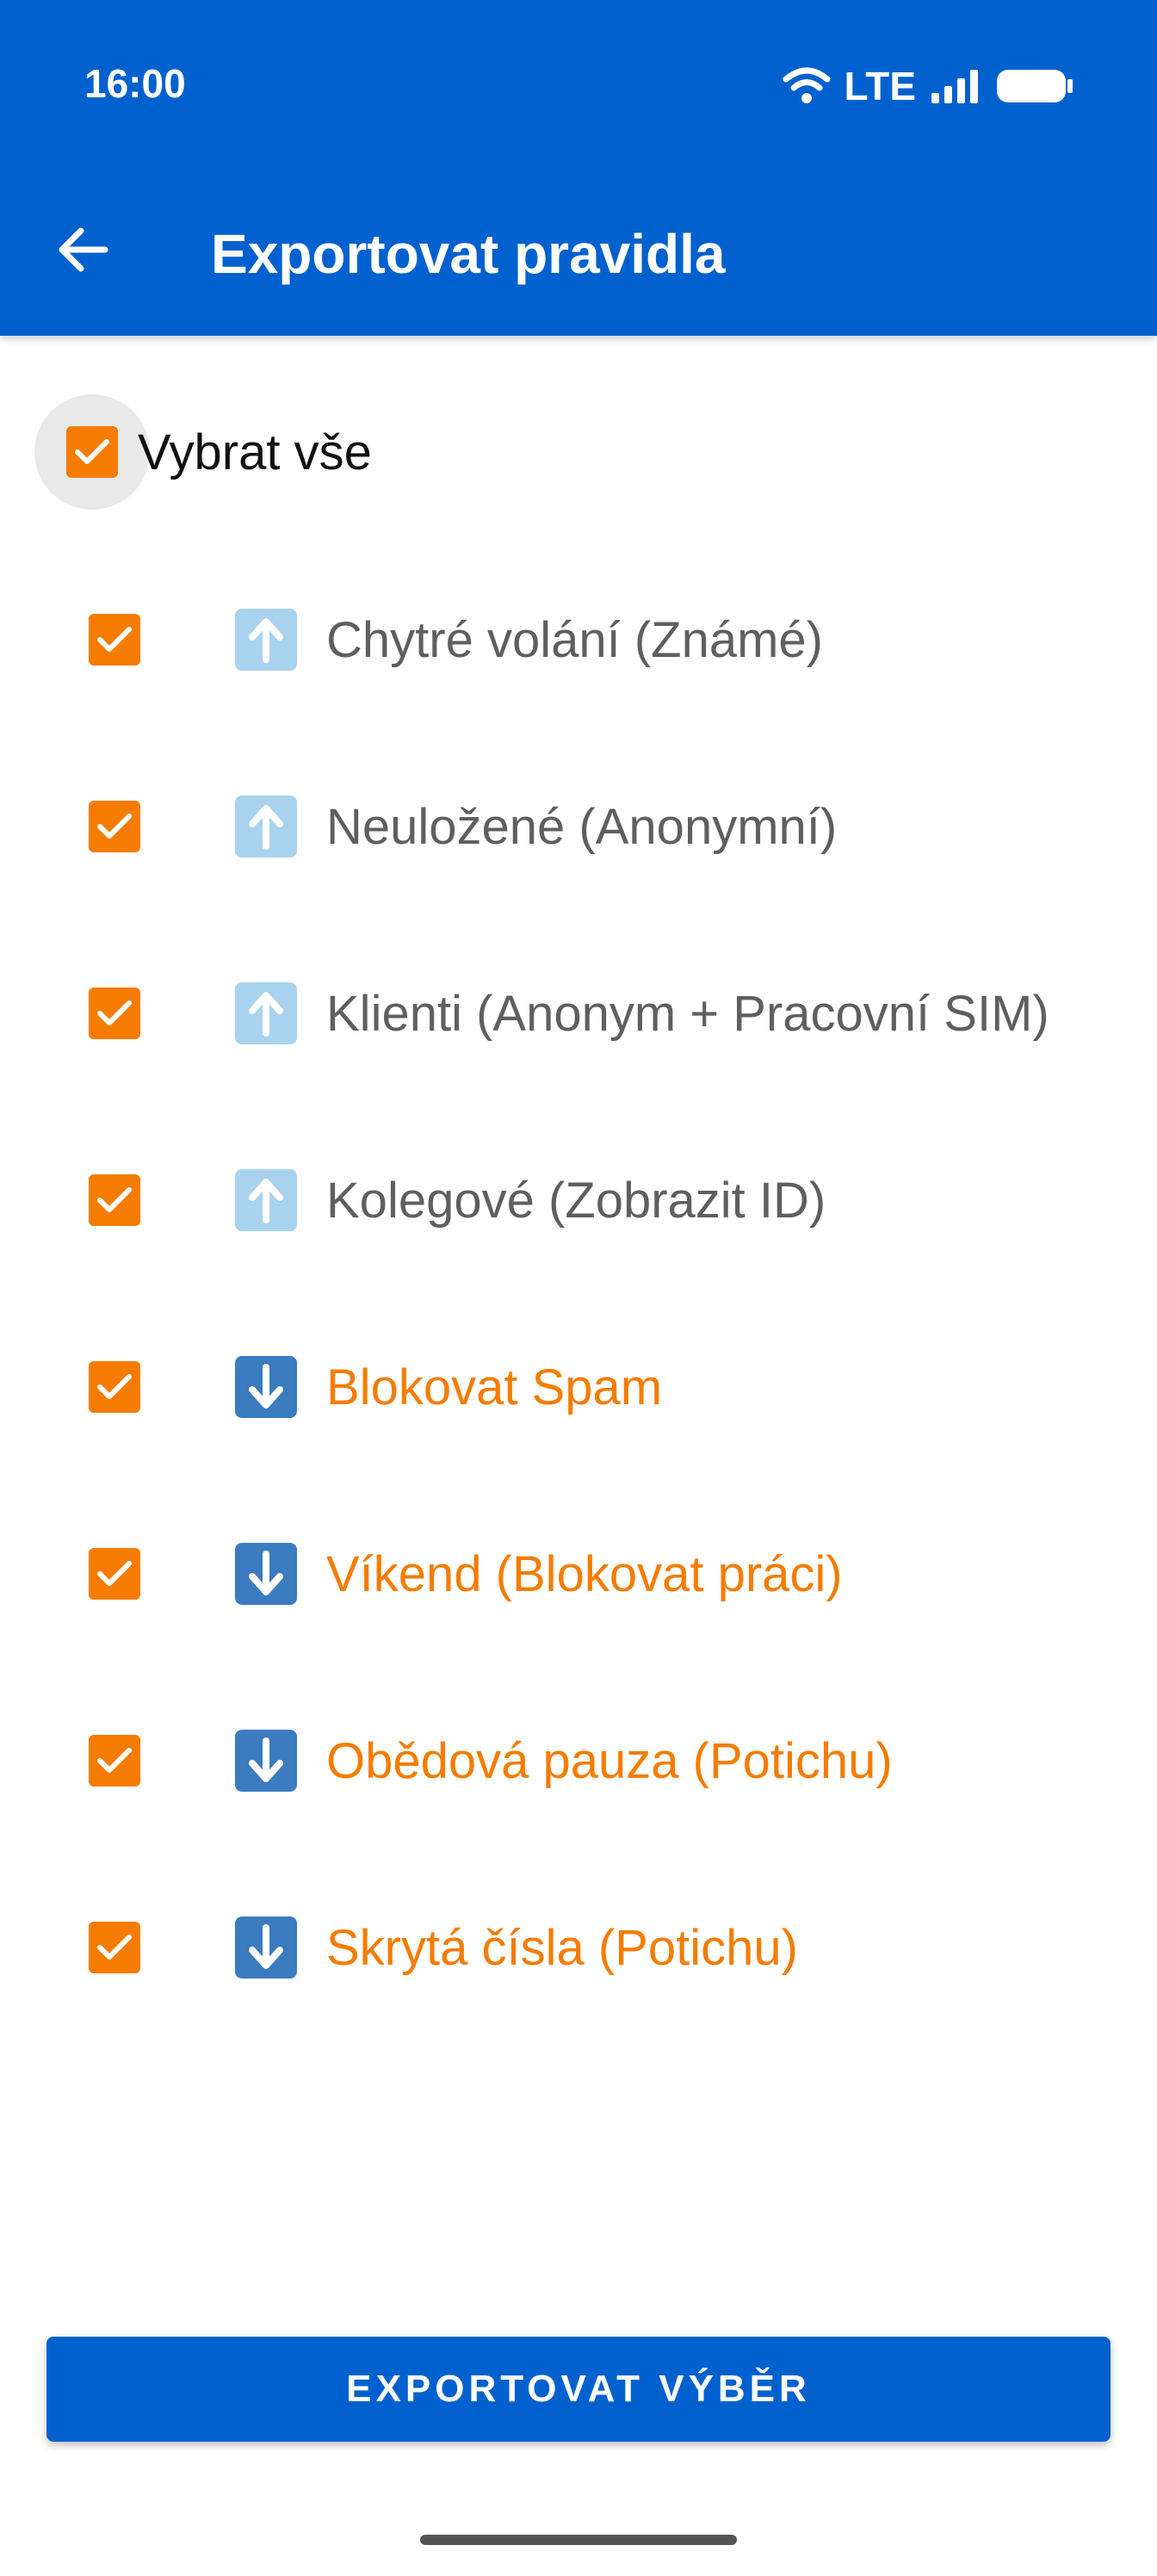 The width and height of the screenshot is (1157, 2576). What do you see at coordinates (494, 1387) in the screenshot?
I see `rule-label: Blokovat Spam` at bounding box center [494, 1387].